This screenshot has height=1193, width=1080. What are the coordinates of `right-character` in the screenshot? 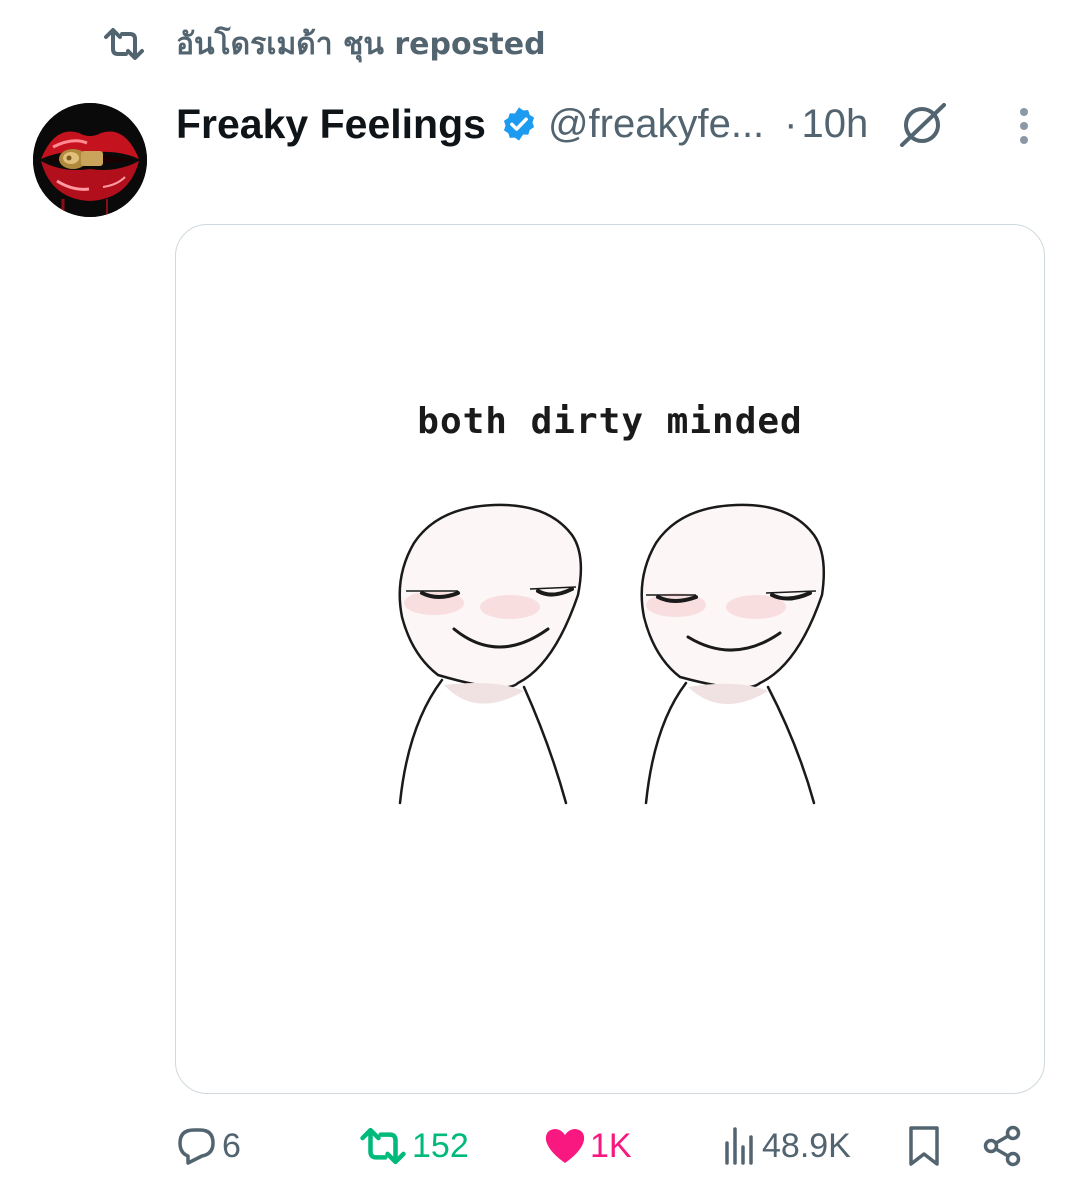 It's located at (732, 654).